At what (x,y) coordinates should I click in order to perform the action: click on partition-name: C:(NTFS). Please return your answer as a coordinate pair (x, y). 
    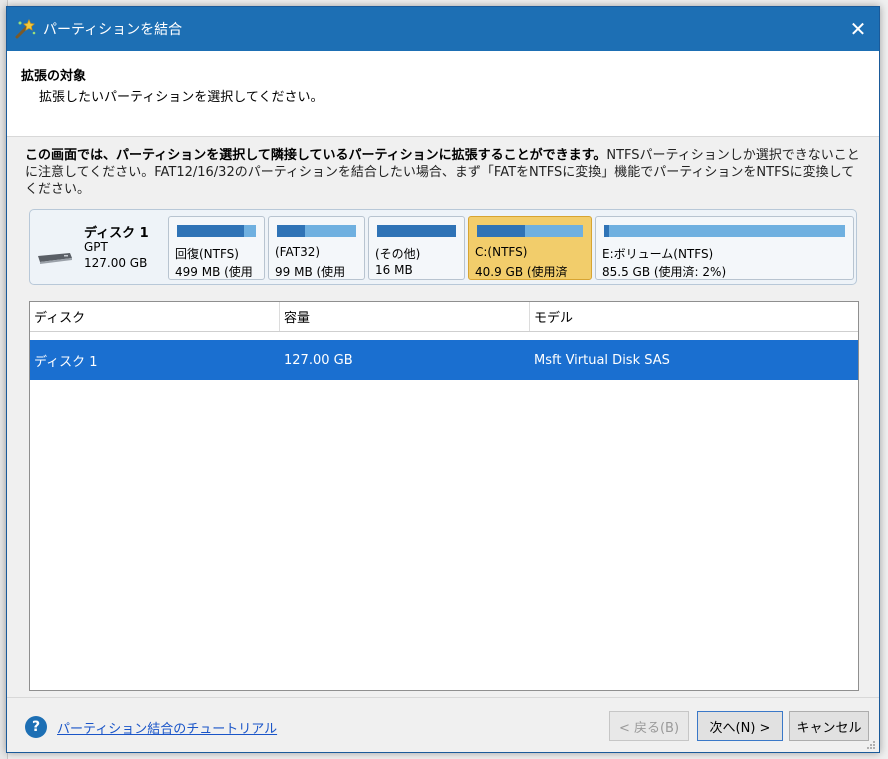
    Looking at the image, I should click on (501, 252).